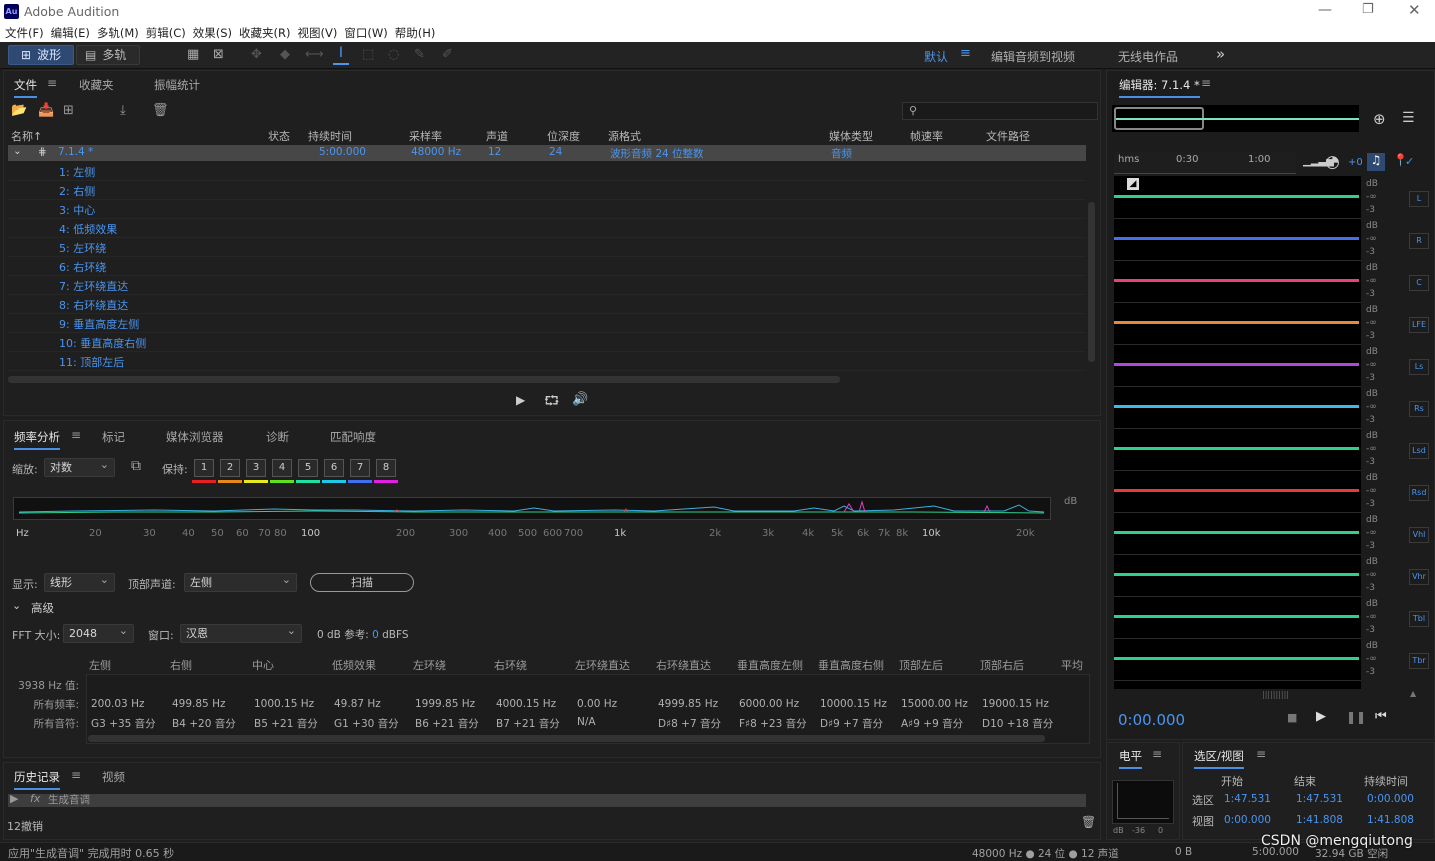 The image size is (1435, 861). Describe the element at coordinates (353, 437) in the screenshot. I see `tab-match-loudness: 匹配响度` at that location.